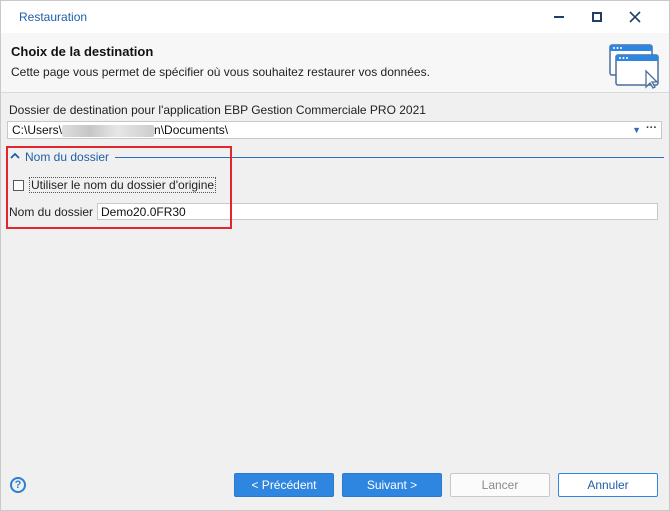  What do you see at coordinates (634, 66) in the screenshot?
I see `window-cursor-icon` at bounding box center [634, 66].